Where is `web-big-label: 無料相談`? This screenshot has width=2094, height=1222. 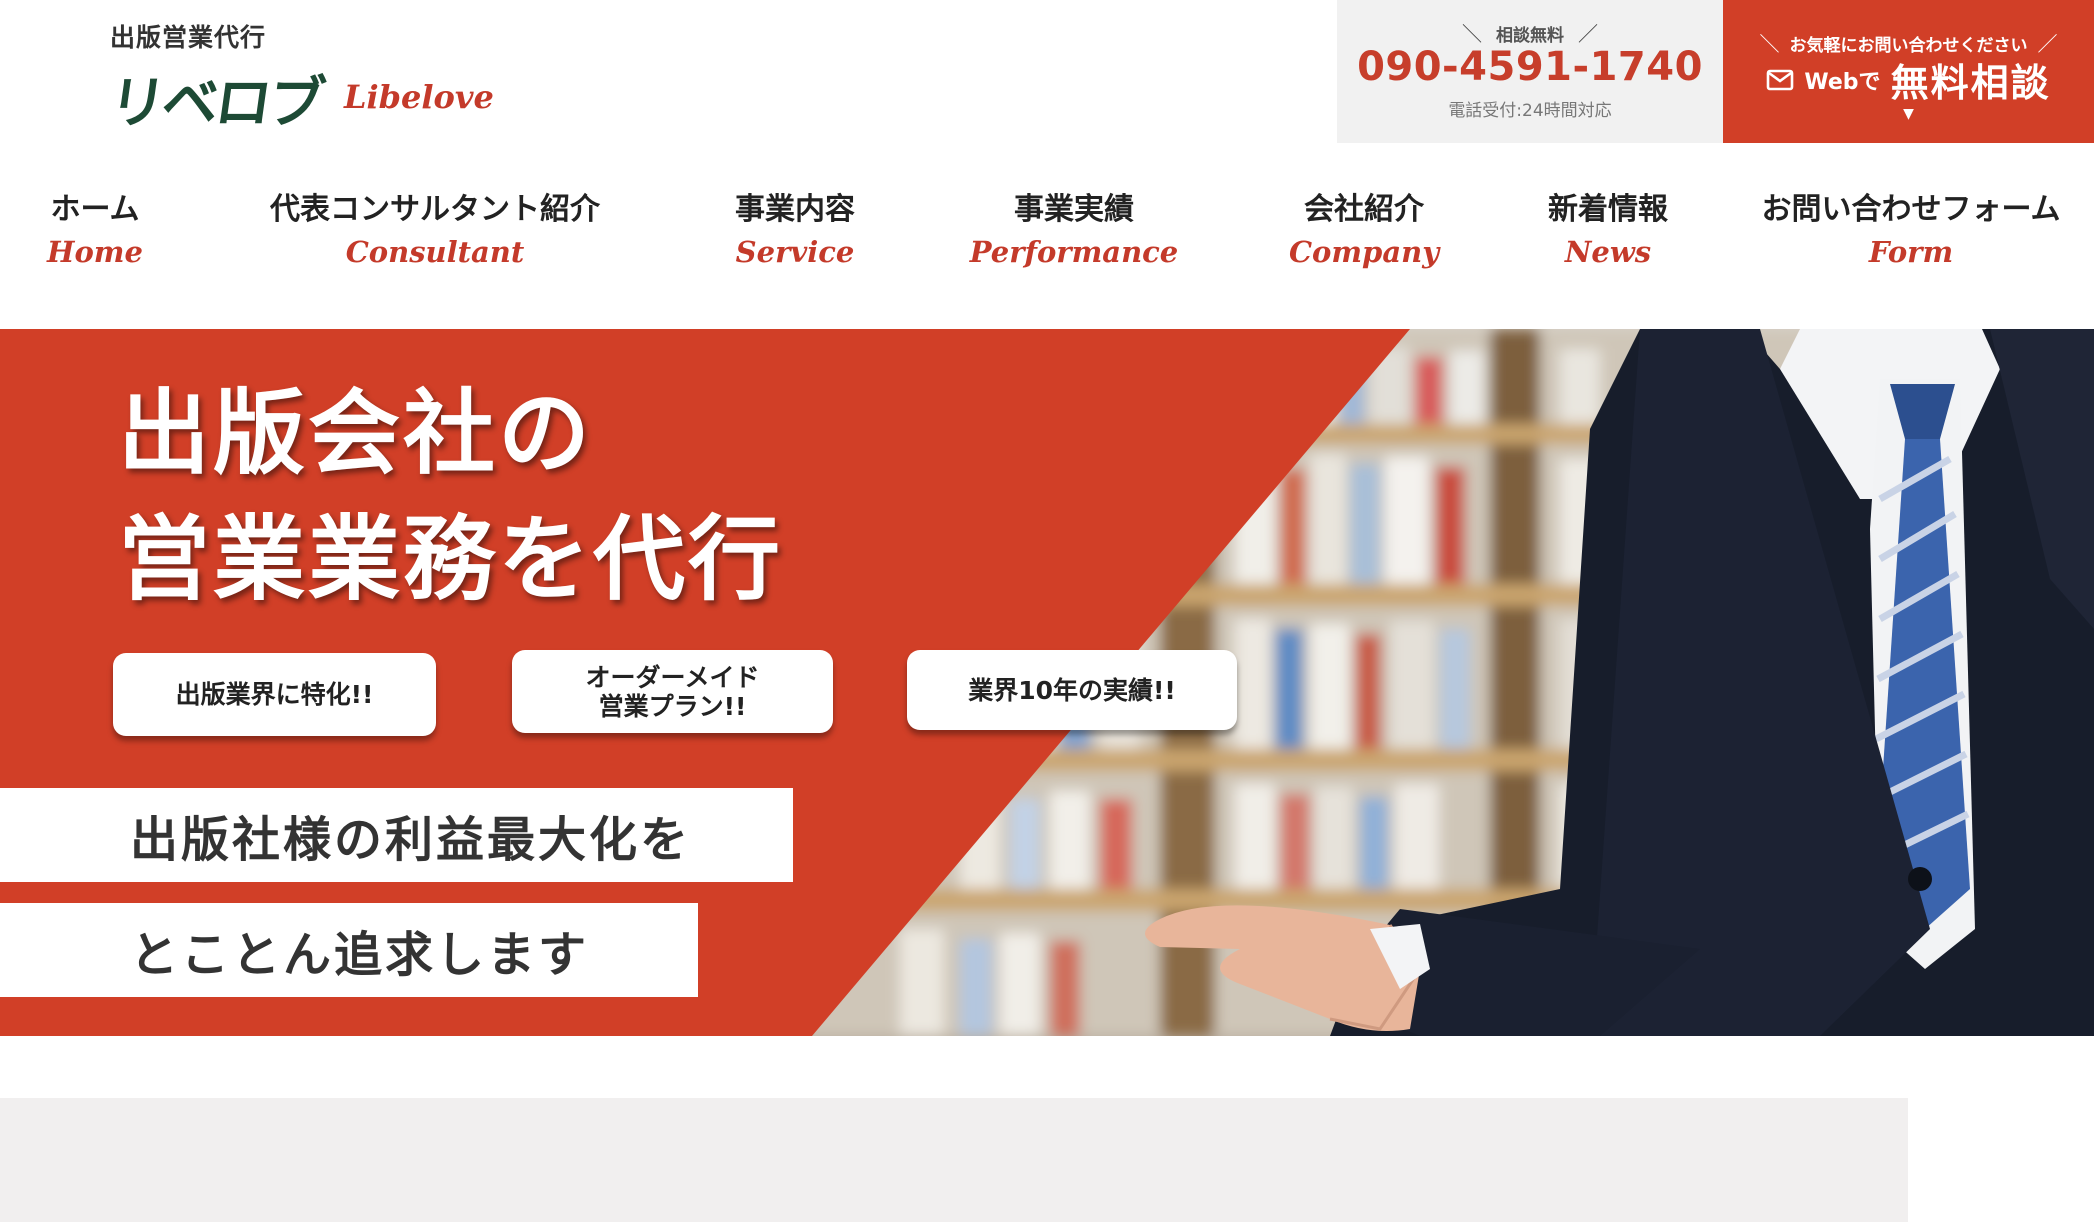 web-big-label: 無料相談 is located at coordinates (1970, 83).